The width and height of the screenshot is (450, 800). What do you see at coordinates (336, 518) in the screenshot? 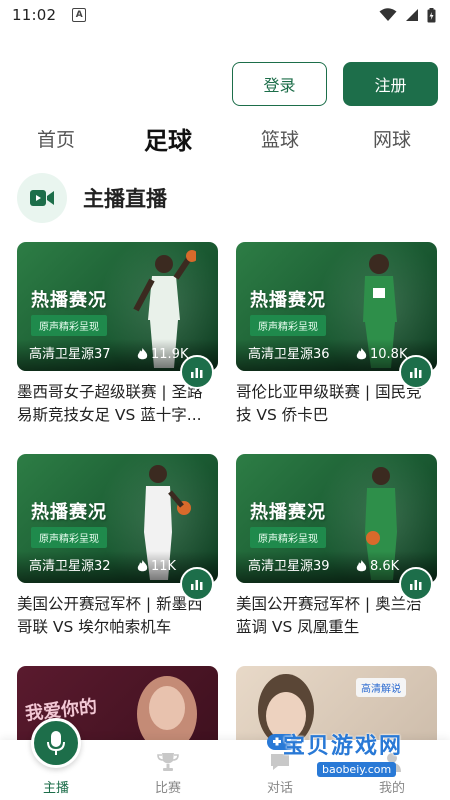
I see `stream-thumbnail: 热播赛况 原声精彩呈现 高清卫星源39 8.6K` at bounding box center [336, 518].